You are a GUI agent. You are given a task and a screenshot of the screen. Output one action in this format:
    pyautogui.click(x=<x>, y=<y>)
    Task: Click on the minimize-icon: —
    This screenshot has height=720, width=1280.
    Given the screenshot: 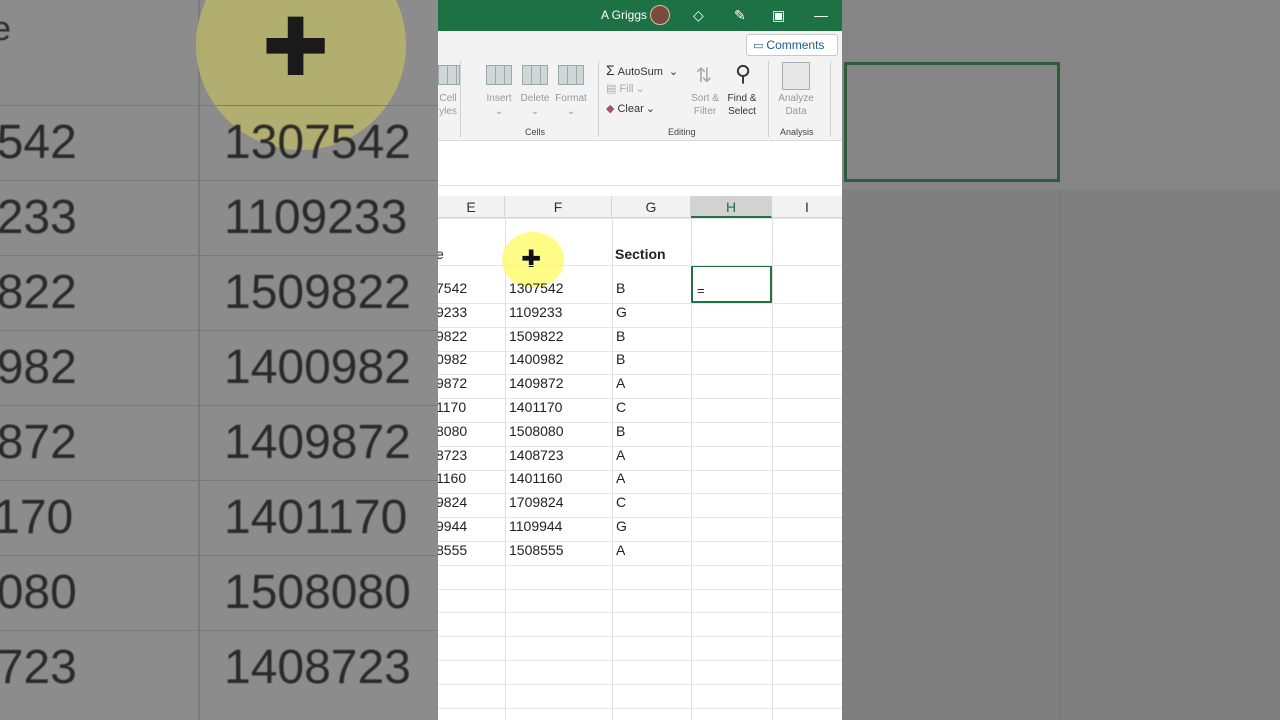 What is the action you would take?
    pyautogui.click(x=821, y=15)
    